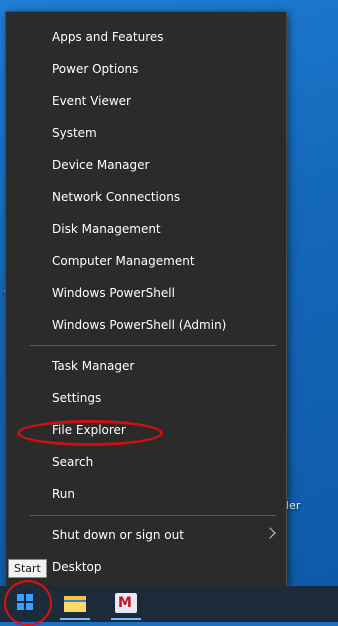 The image size is (338, 626). I want to click on menu-item-label: Computer Management, so click(123, 261).